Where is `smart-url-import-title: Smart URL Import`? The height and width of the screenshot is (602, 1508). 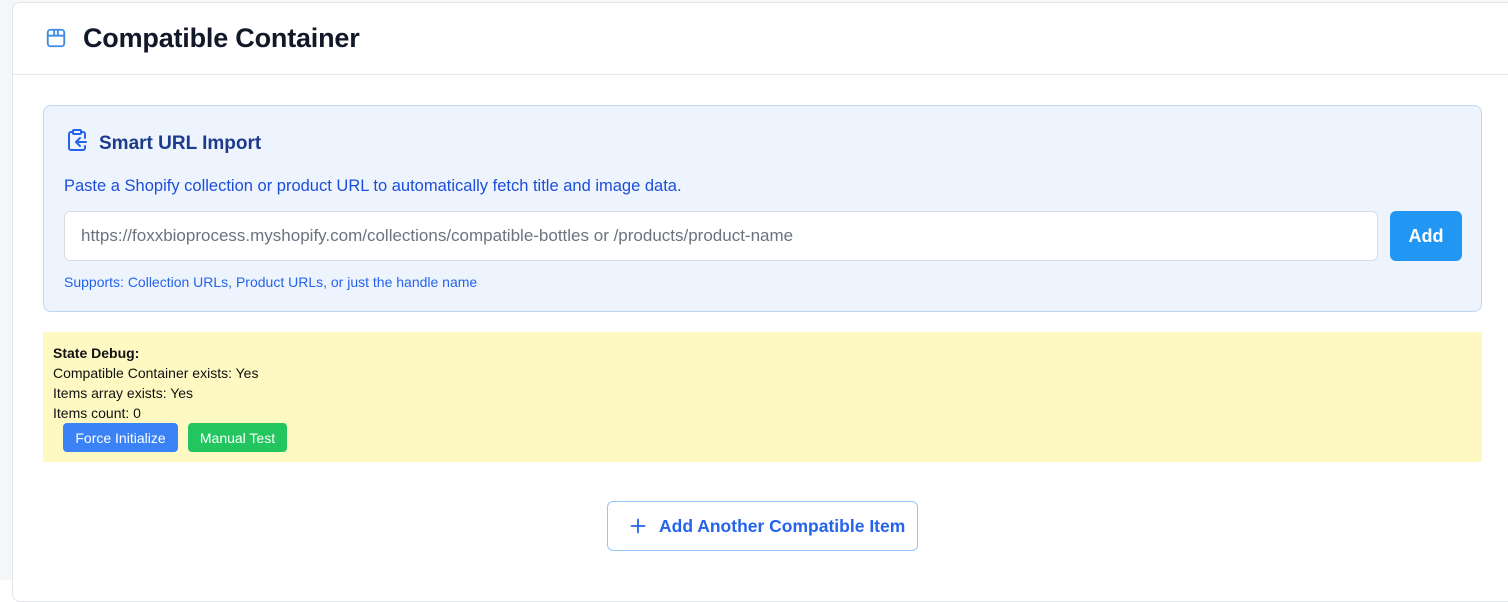
smart-url-import-title: Smart URL Import is located at coordinates (180, 143).